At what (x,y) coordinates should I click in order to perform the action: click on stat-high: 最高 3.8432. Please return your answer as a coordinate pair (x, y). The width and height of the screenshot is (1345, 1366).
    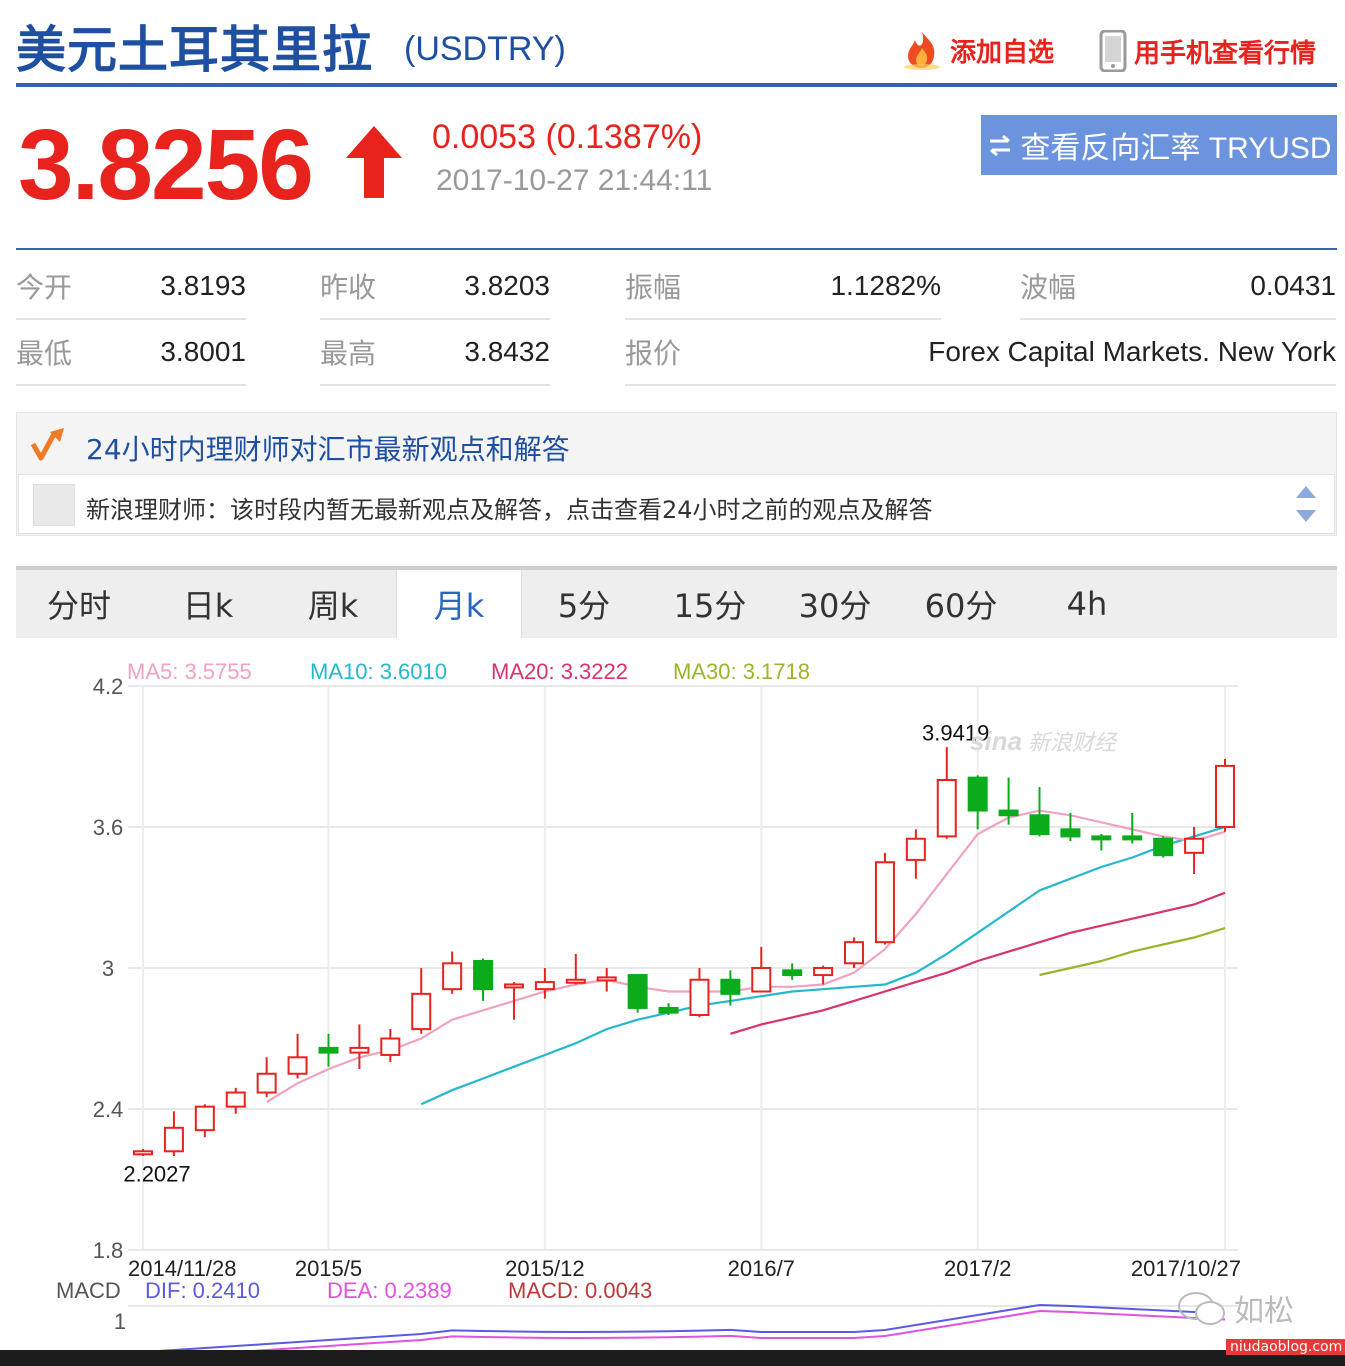
    Looking at the image, I should click on (435, 353).